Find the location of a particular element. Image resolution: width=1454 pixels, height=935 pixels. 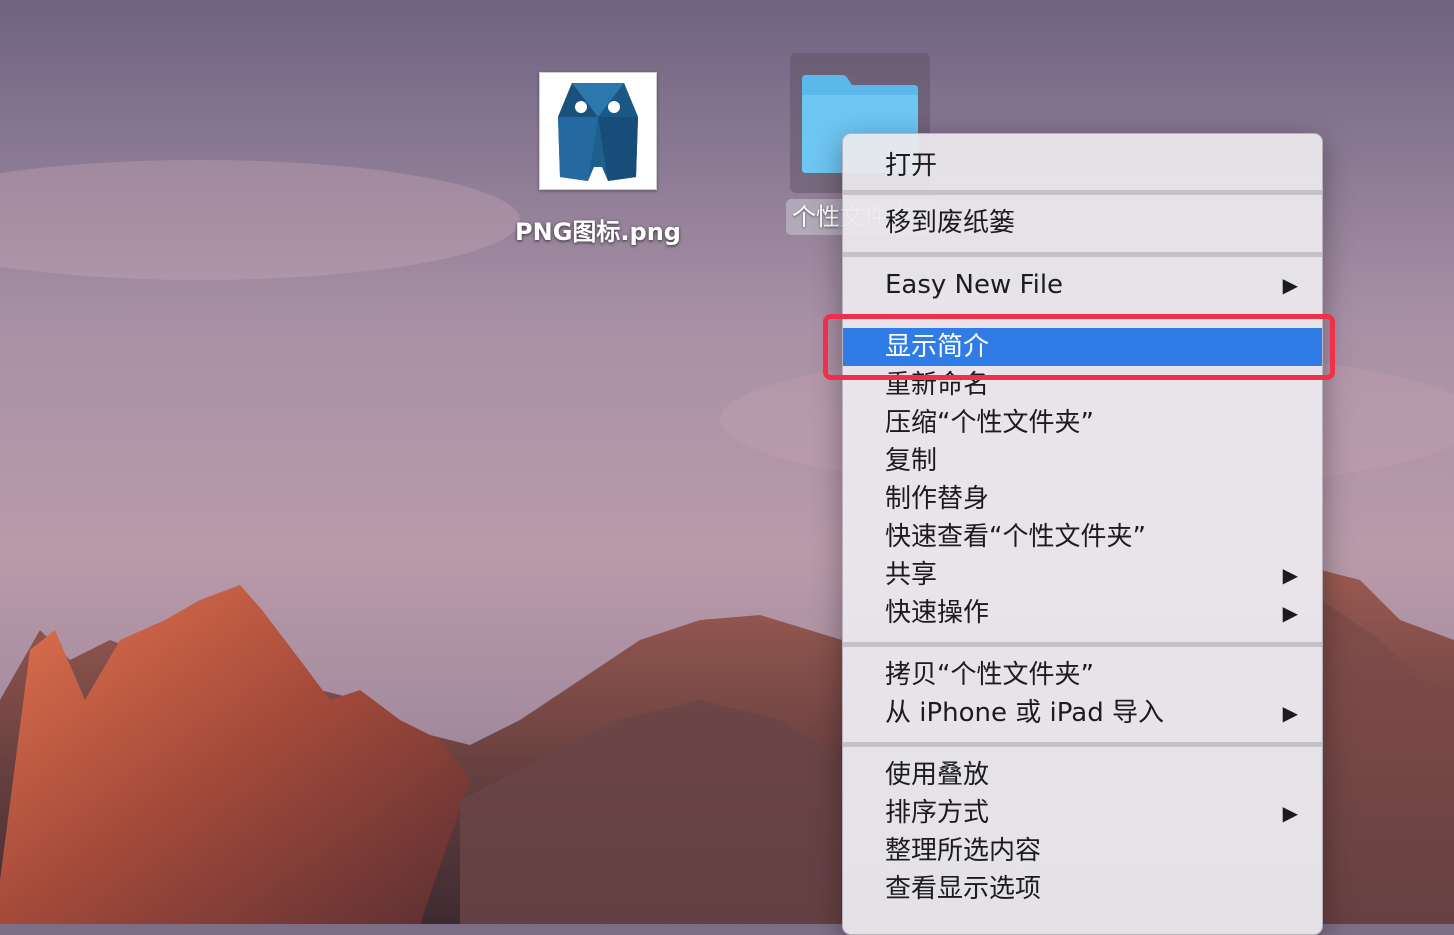

png-file-label: PNG图标.png is located at coordinates (598, 232).